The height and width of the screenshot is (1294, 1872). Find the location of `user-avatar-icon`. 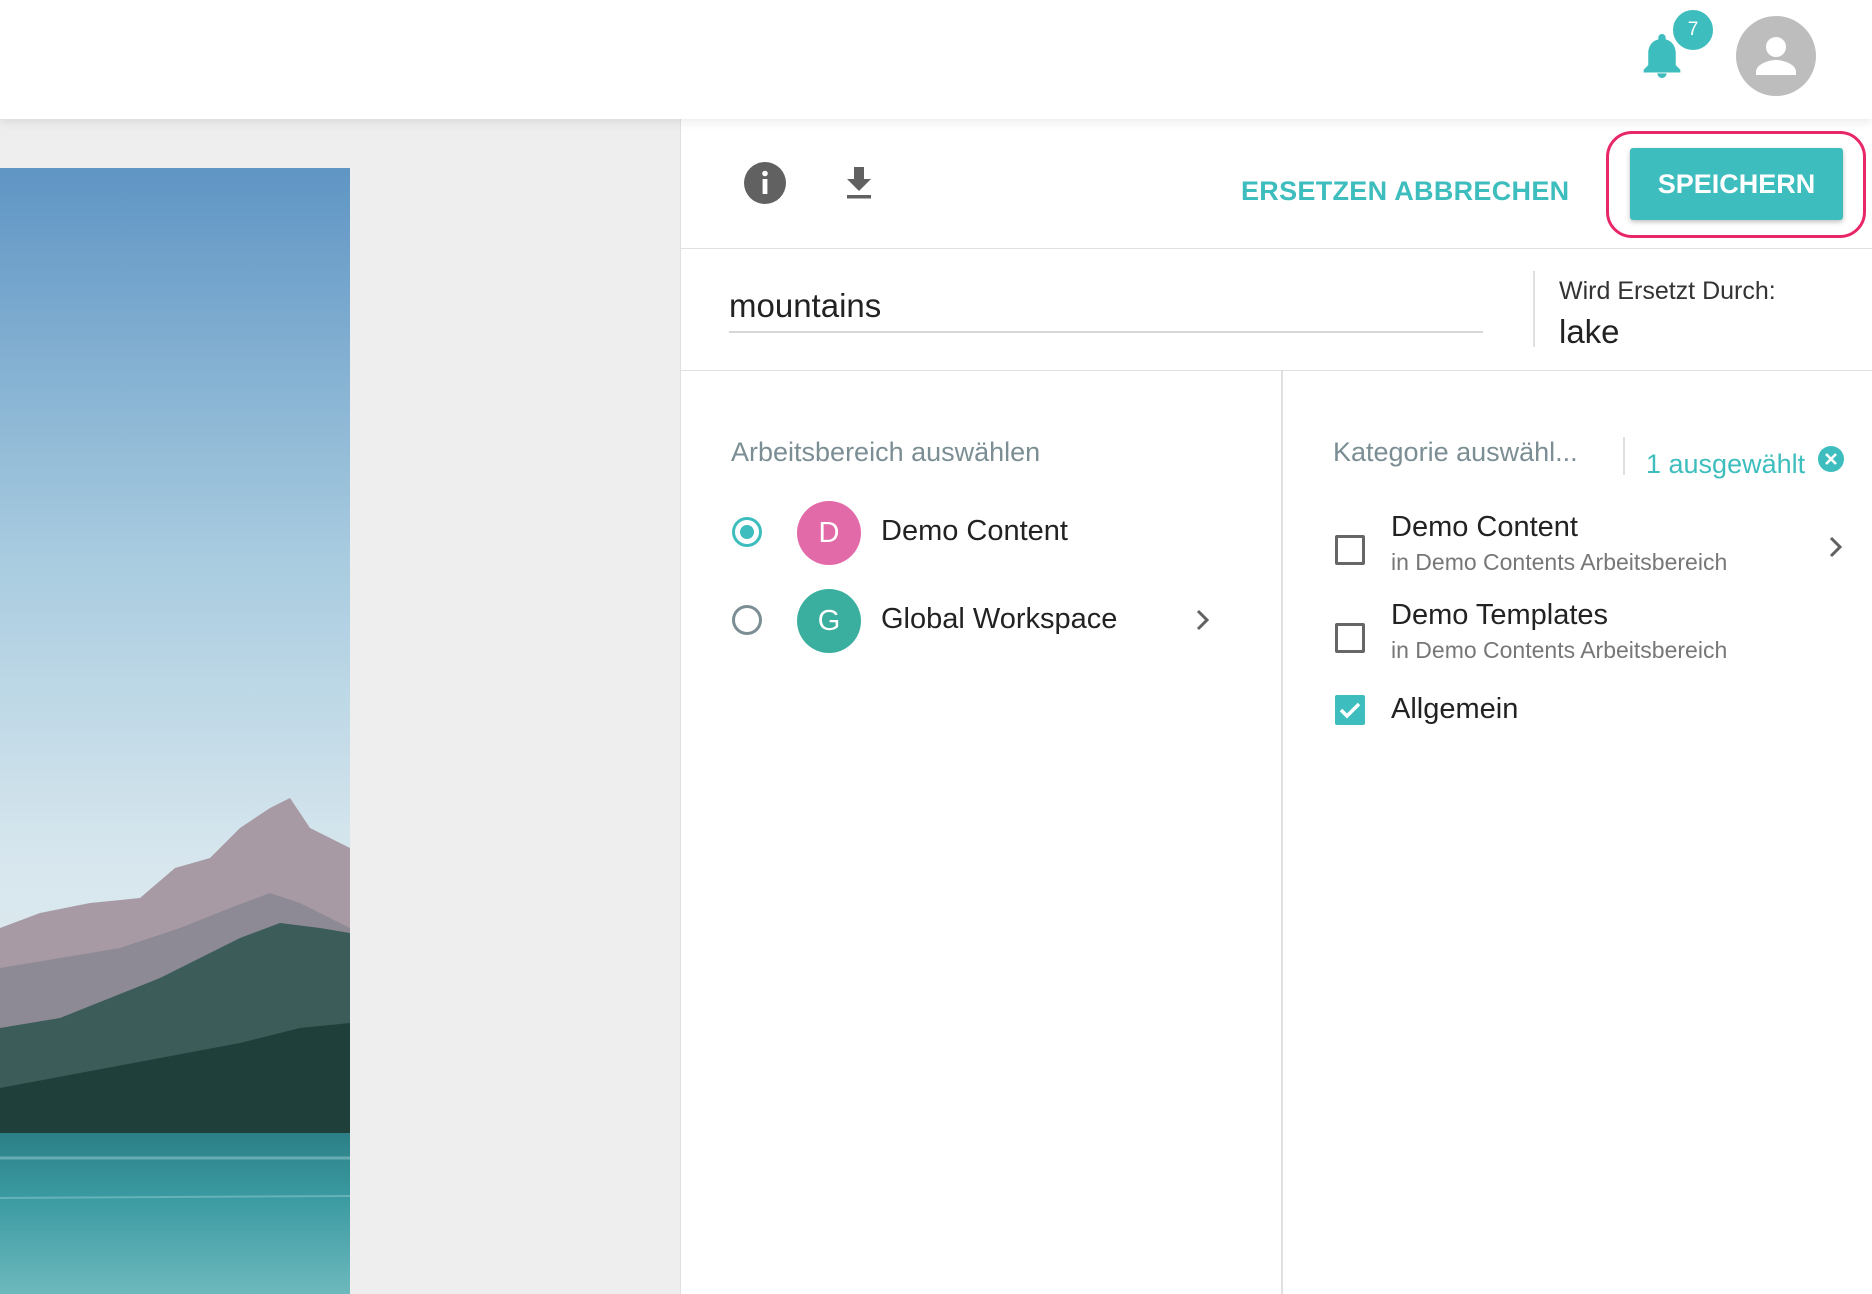

user-avatar-icon is located at coordinates (1776, 56).